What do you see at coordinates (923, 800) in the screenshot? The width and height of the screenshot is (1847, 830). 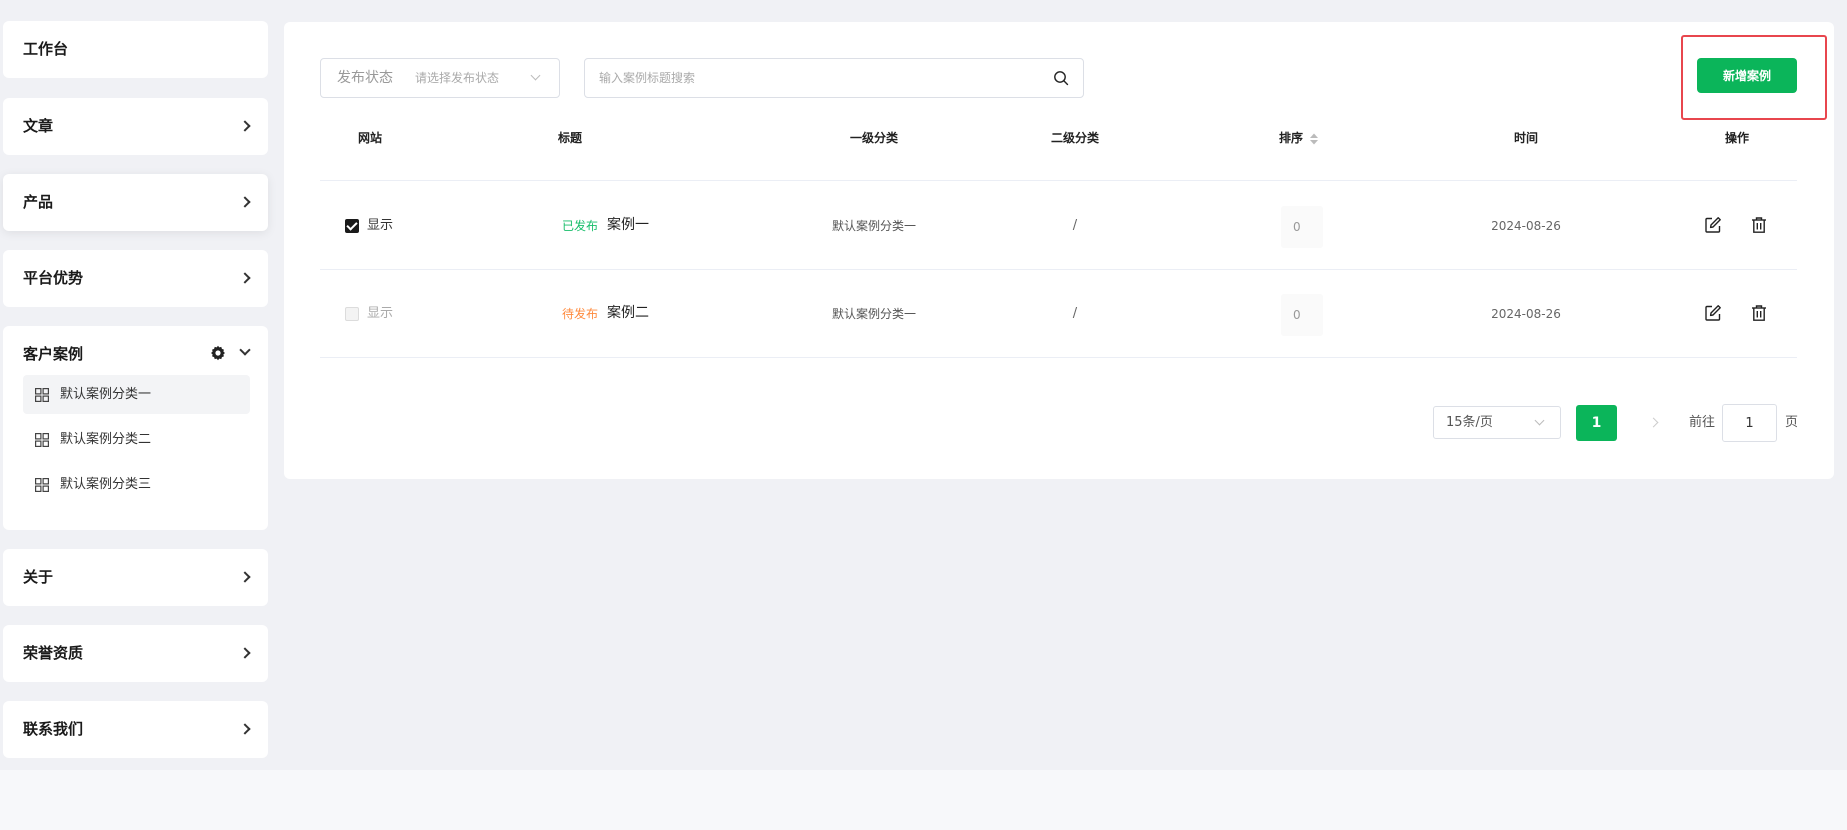 I see `footer-area` at bounding box center [923, 800].